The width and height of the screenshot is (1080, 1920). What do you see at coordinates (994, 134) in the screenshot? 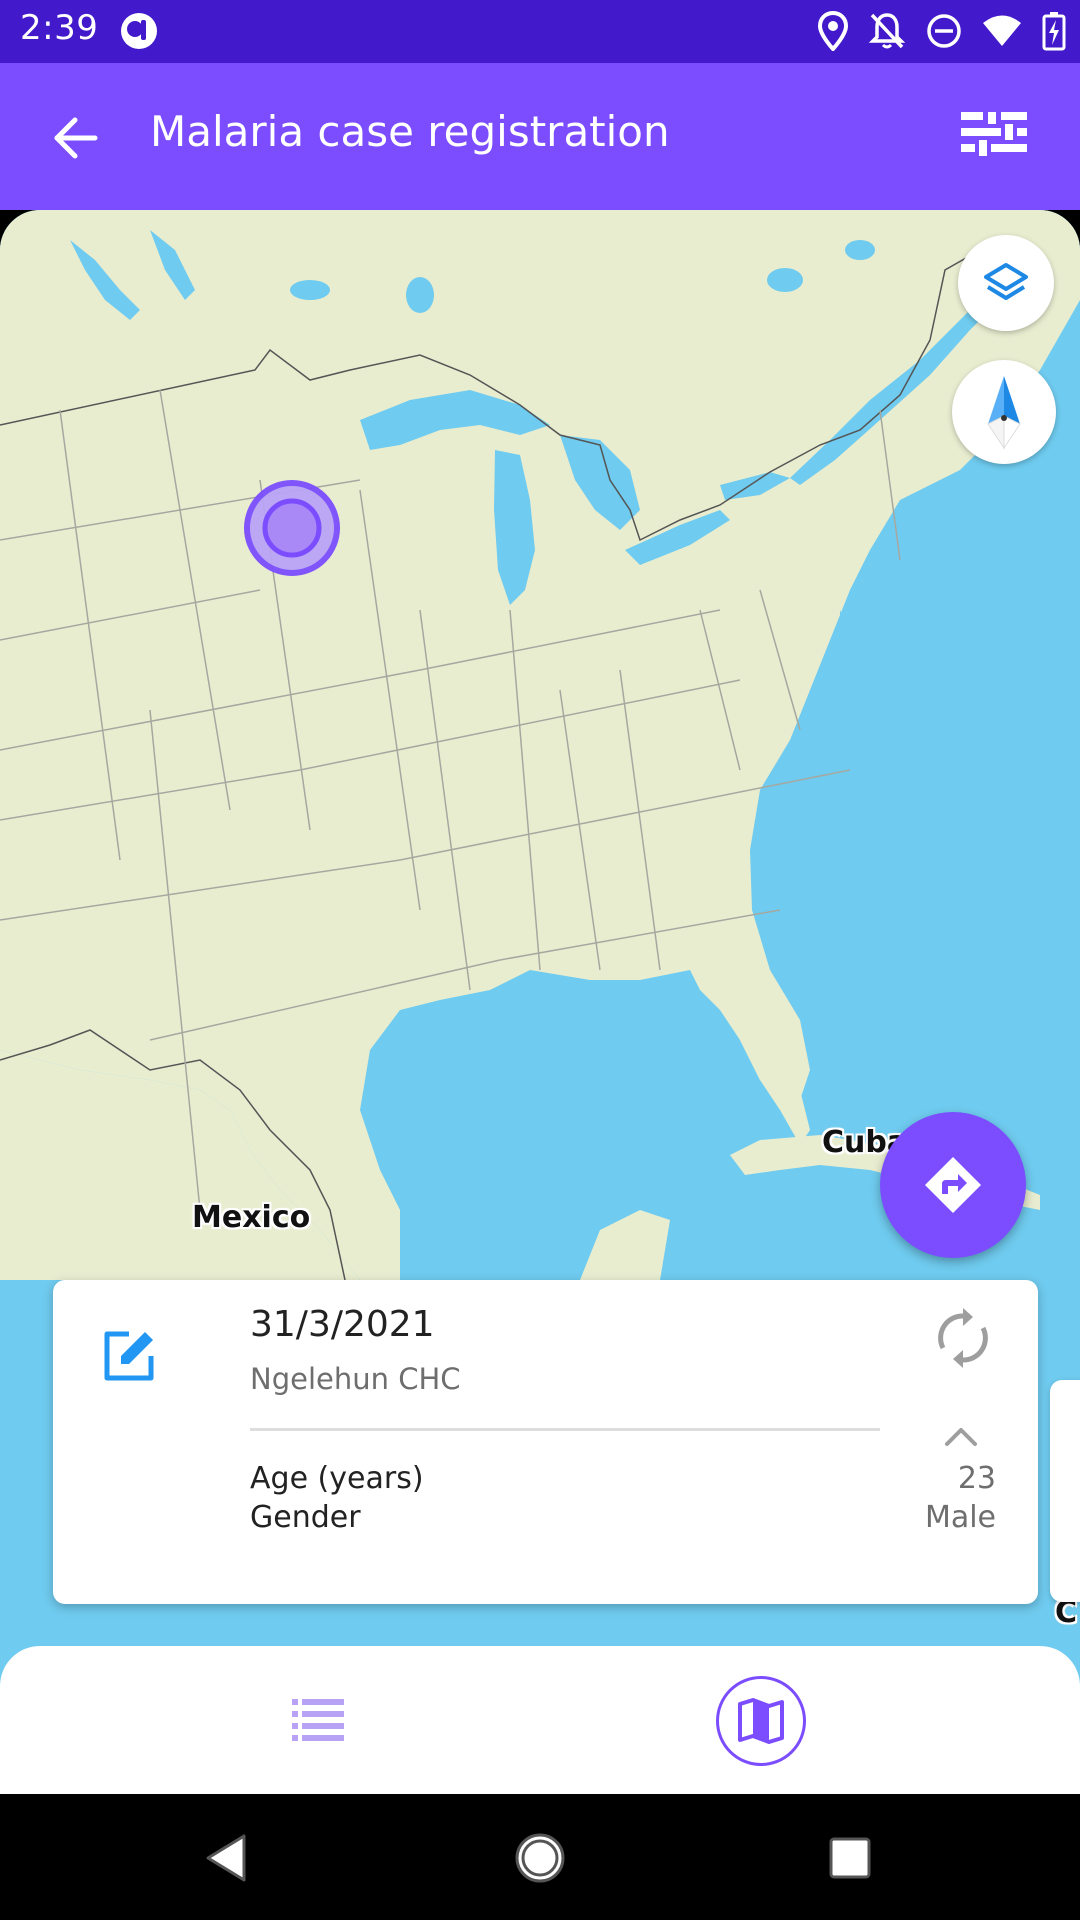
I see `filter-icon` at bounding box center [994, 134].